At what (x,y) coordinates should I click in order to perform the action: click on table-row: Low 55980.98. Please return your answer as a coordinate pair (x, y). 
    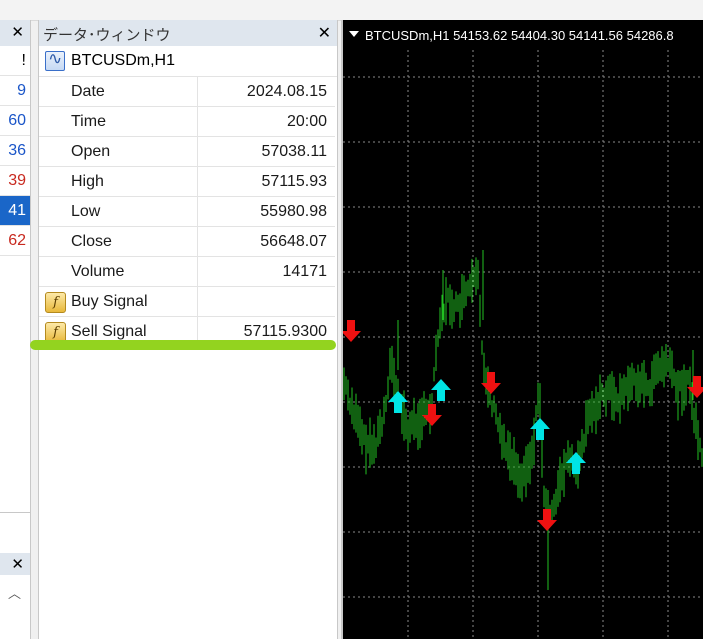
    Looking at the image, I should click on (187, 211).